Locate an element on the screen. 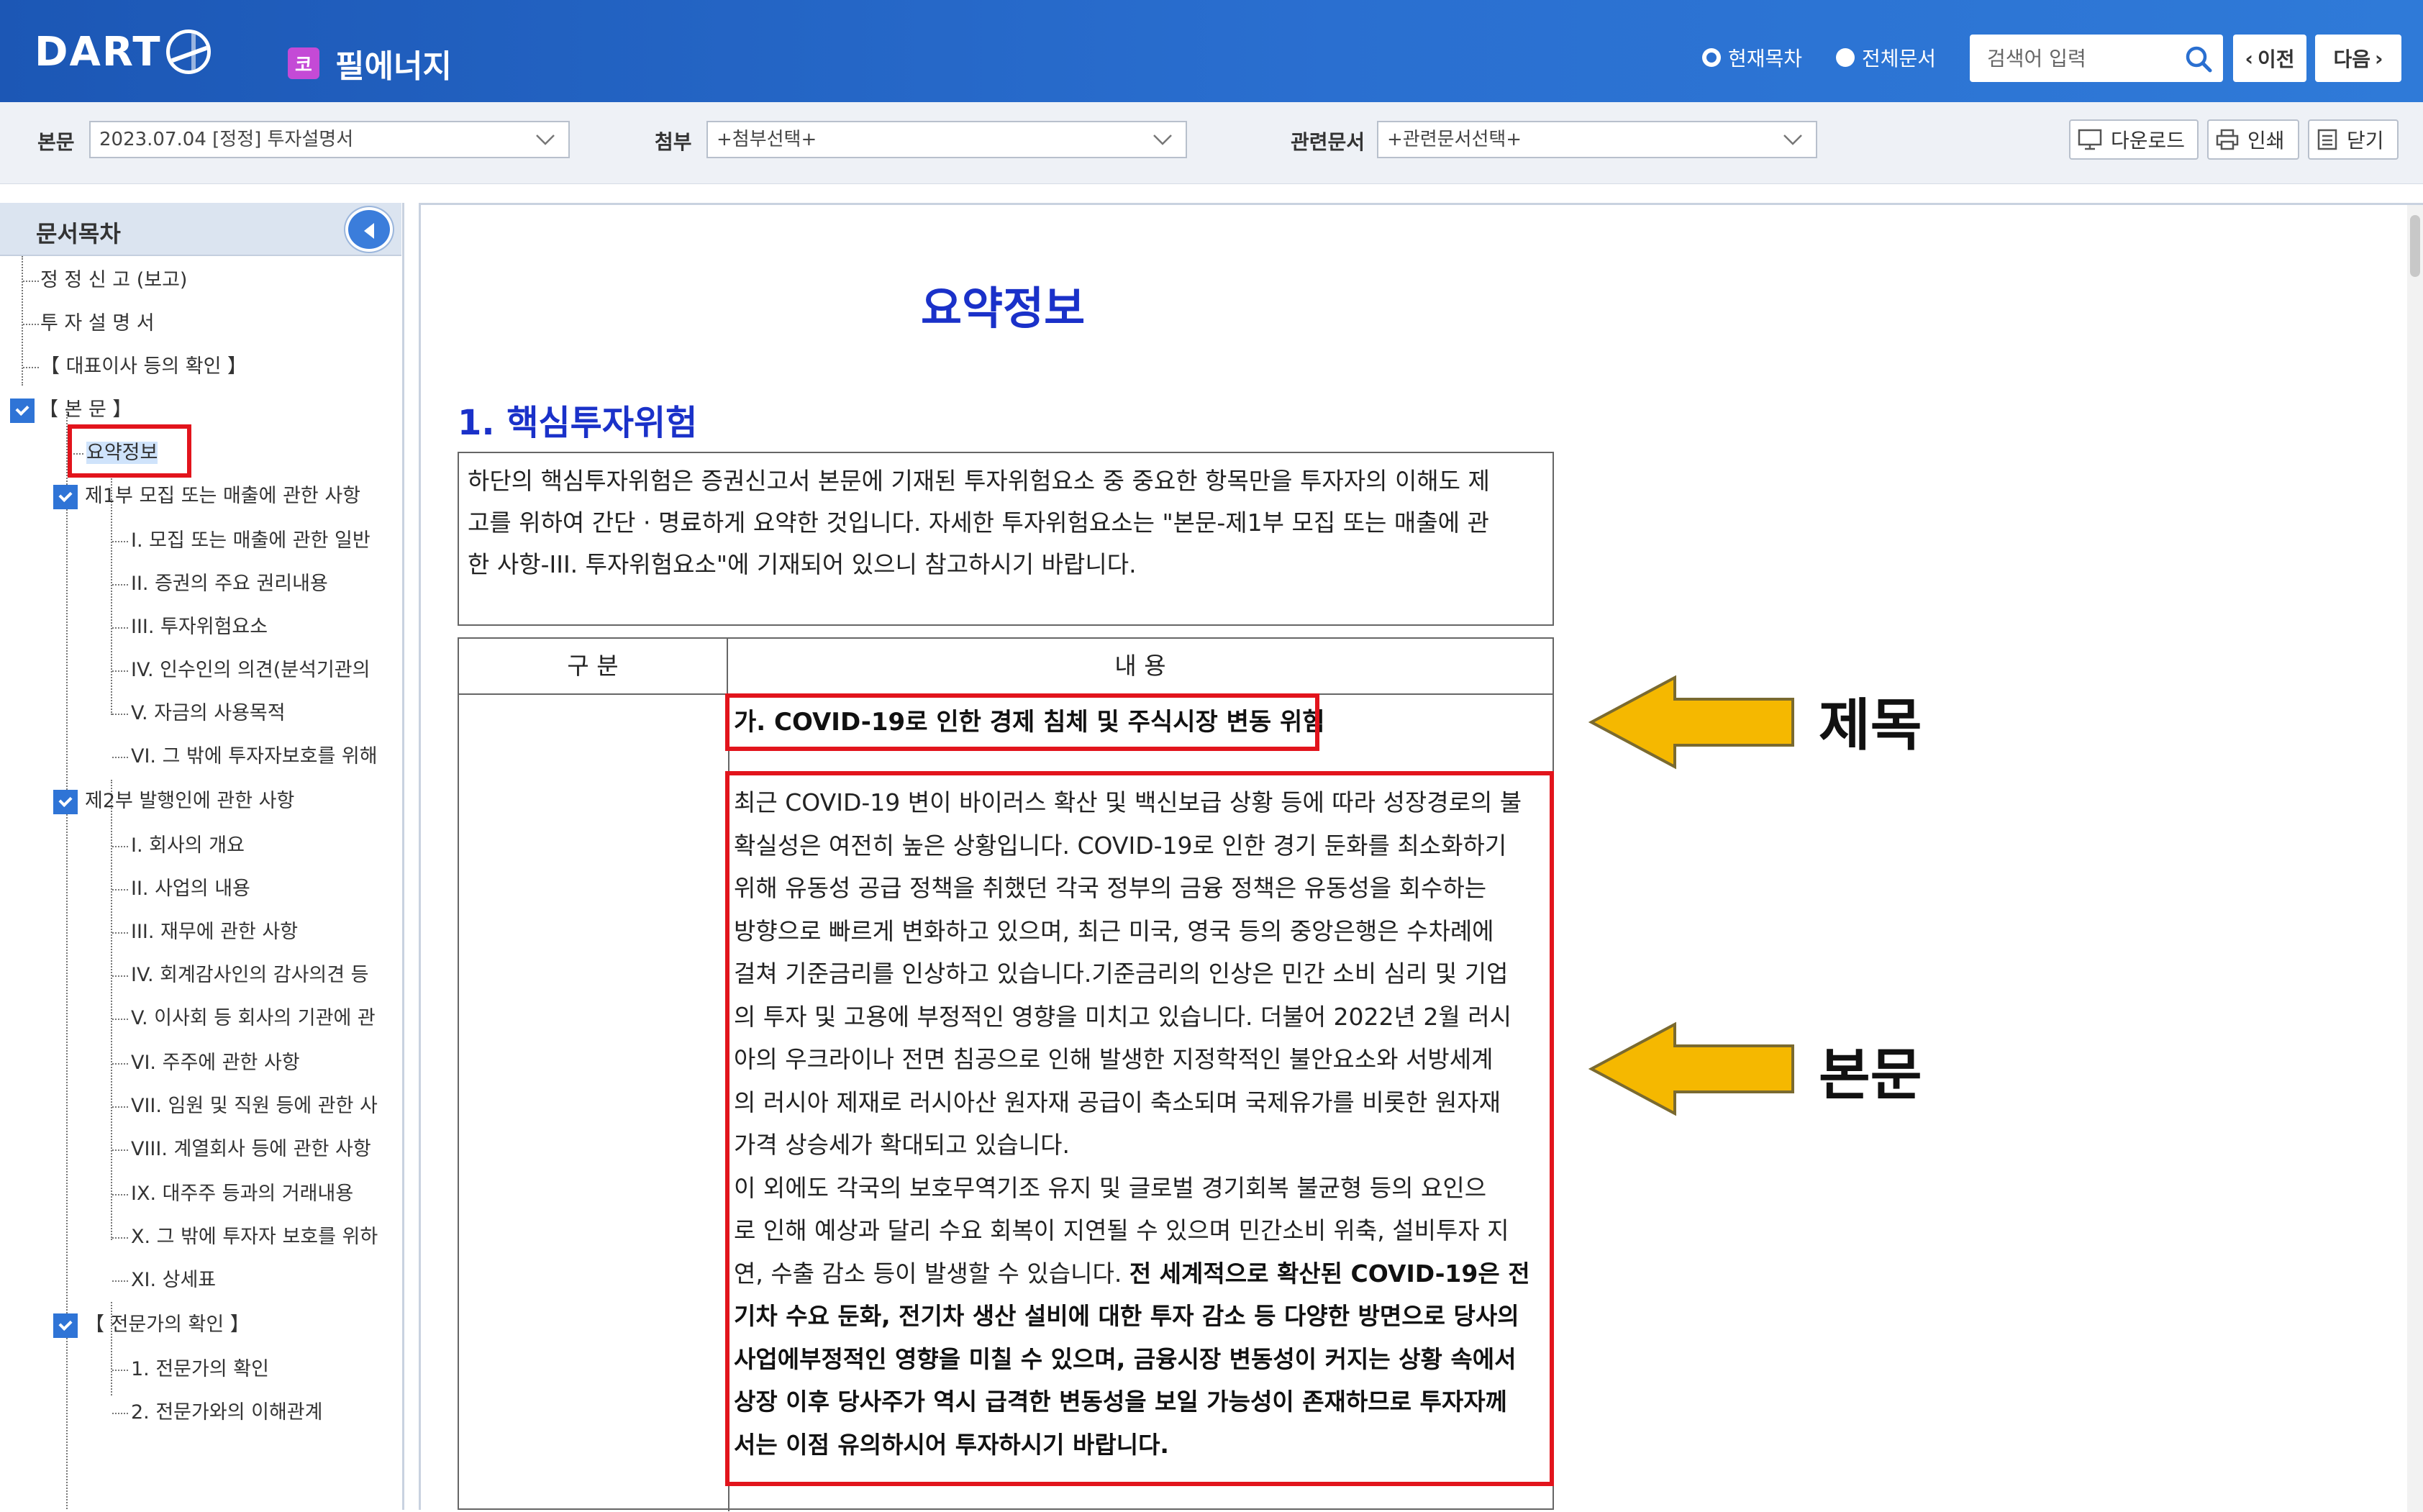 This screenshot has width=2423, height=1512. company-title: 코 필에너지 is located at coordinates (370, 63).